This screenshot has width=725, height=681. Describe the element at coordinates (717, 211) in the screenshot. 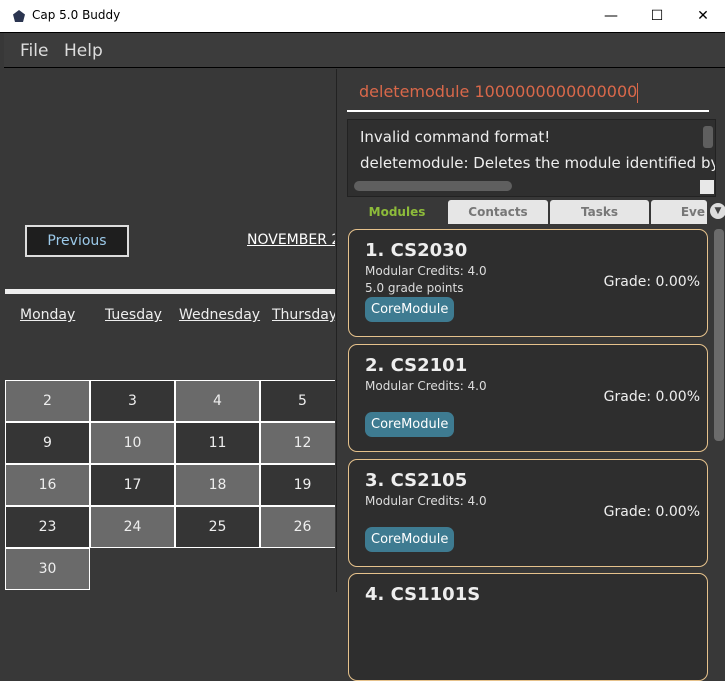

I see `tab-overflow-chevron-icon: ▼` at that location.